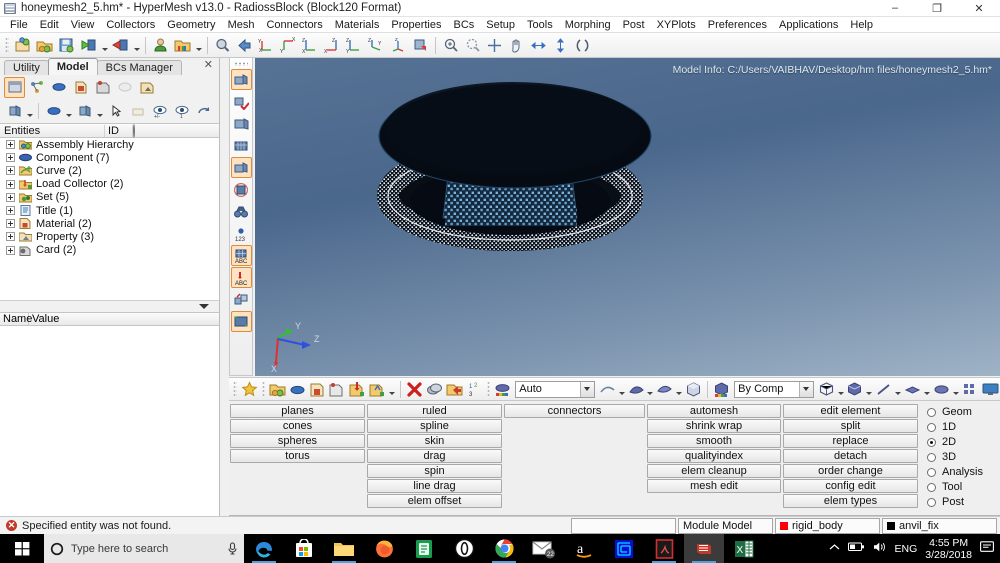  I want to click on export-icon, so click(120, 45).